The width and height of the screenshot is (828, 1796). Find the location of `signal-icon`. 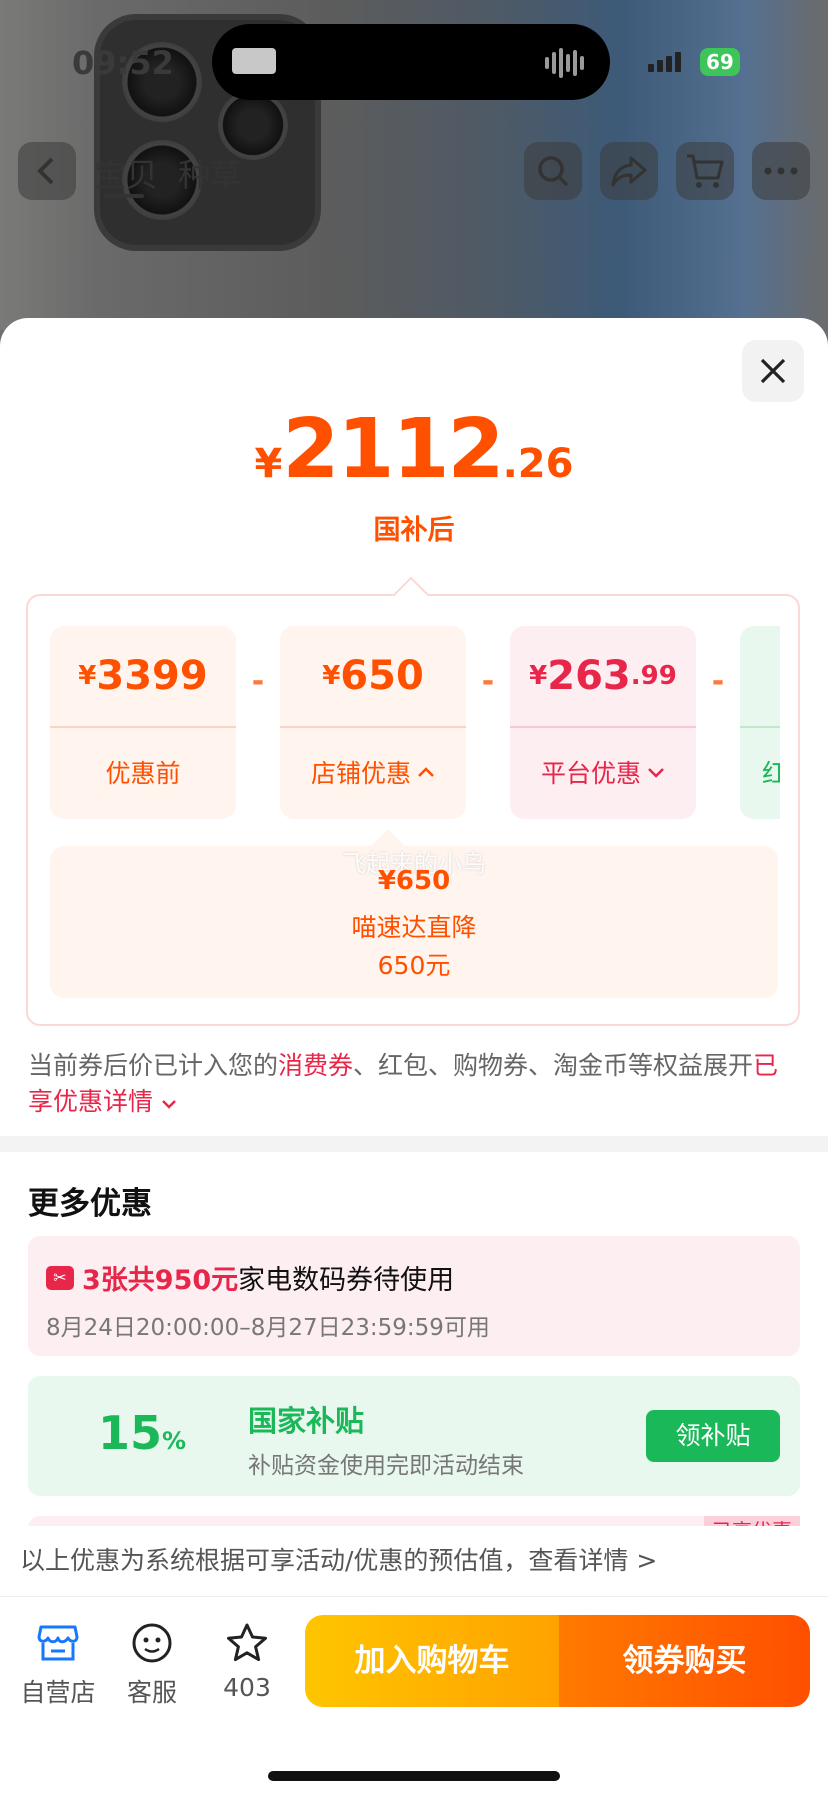

signal-icon is located at coordinates (664, 62).